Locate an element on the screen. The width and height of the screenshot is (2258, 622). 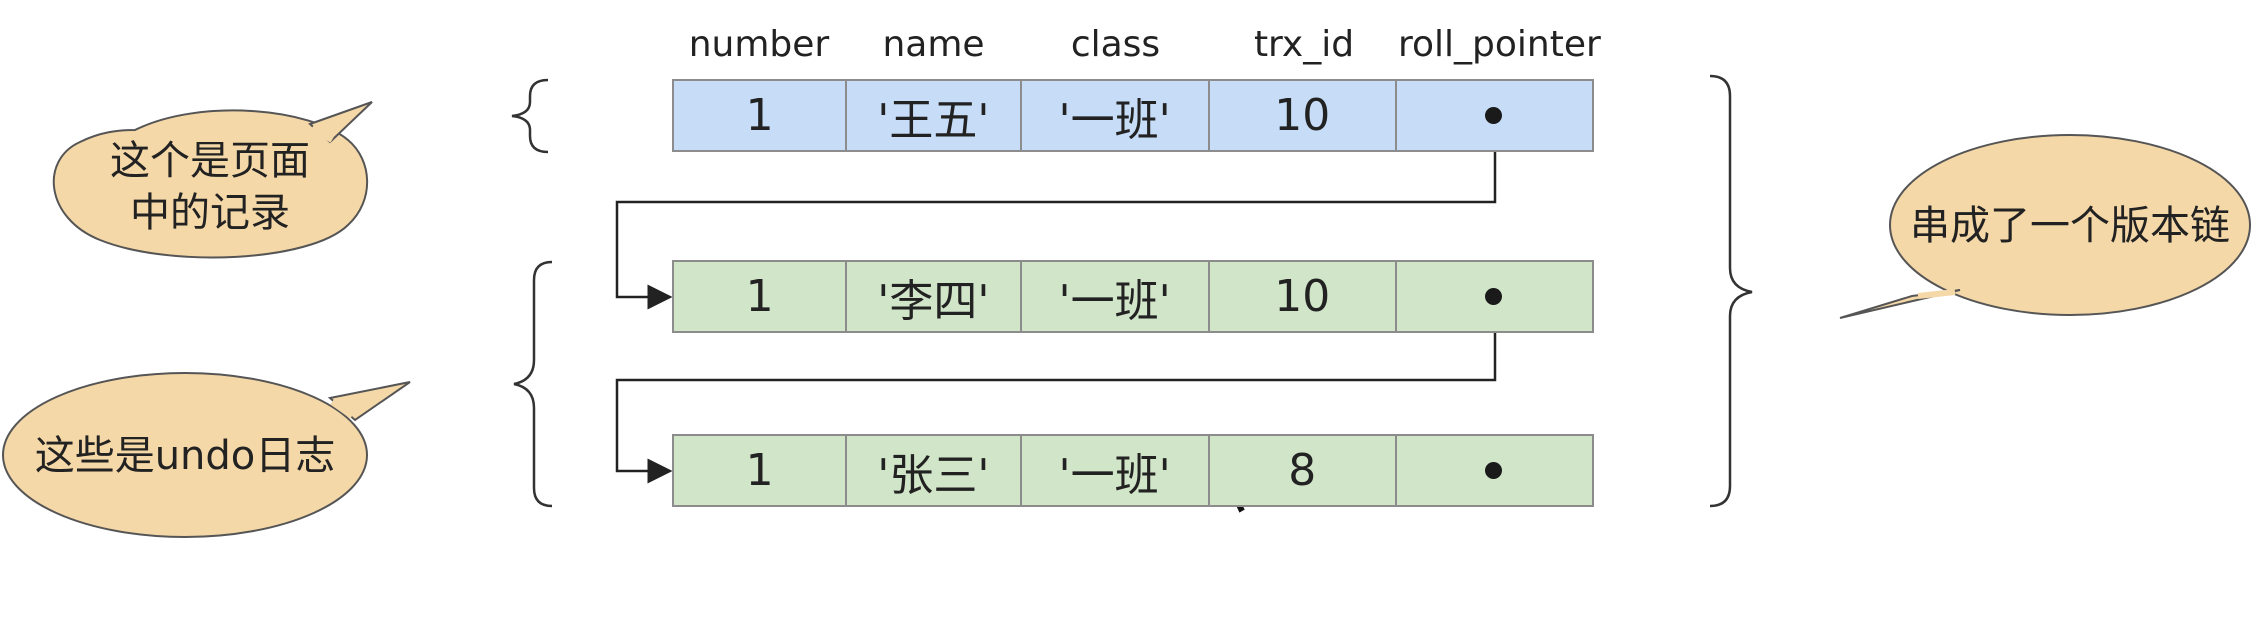
column-header-name: name is located at coordinates (933, 44).